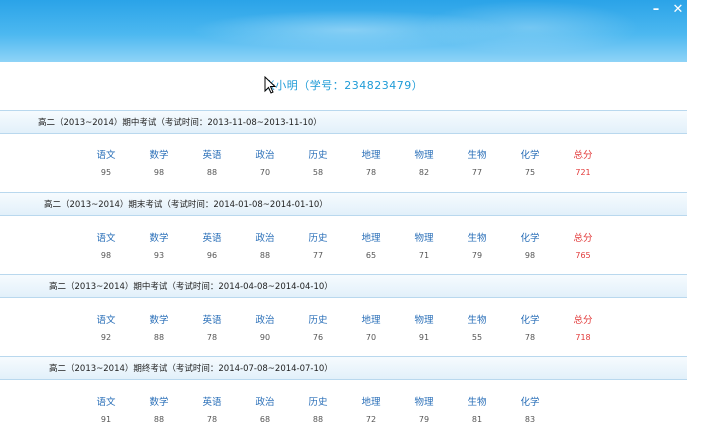 This screenshot has height=440, width=713. Describe the element at coordinates (477, 337) in the screenshot. I see `score-value: 55` at that location.